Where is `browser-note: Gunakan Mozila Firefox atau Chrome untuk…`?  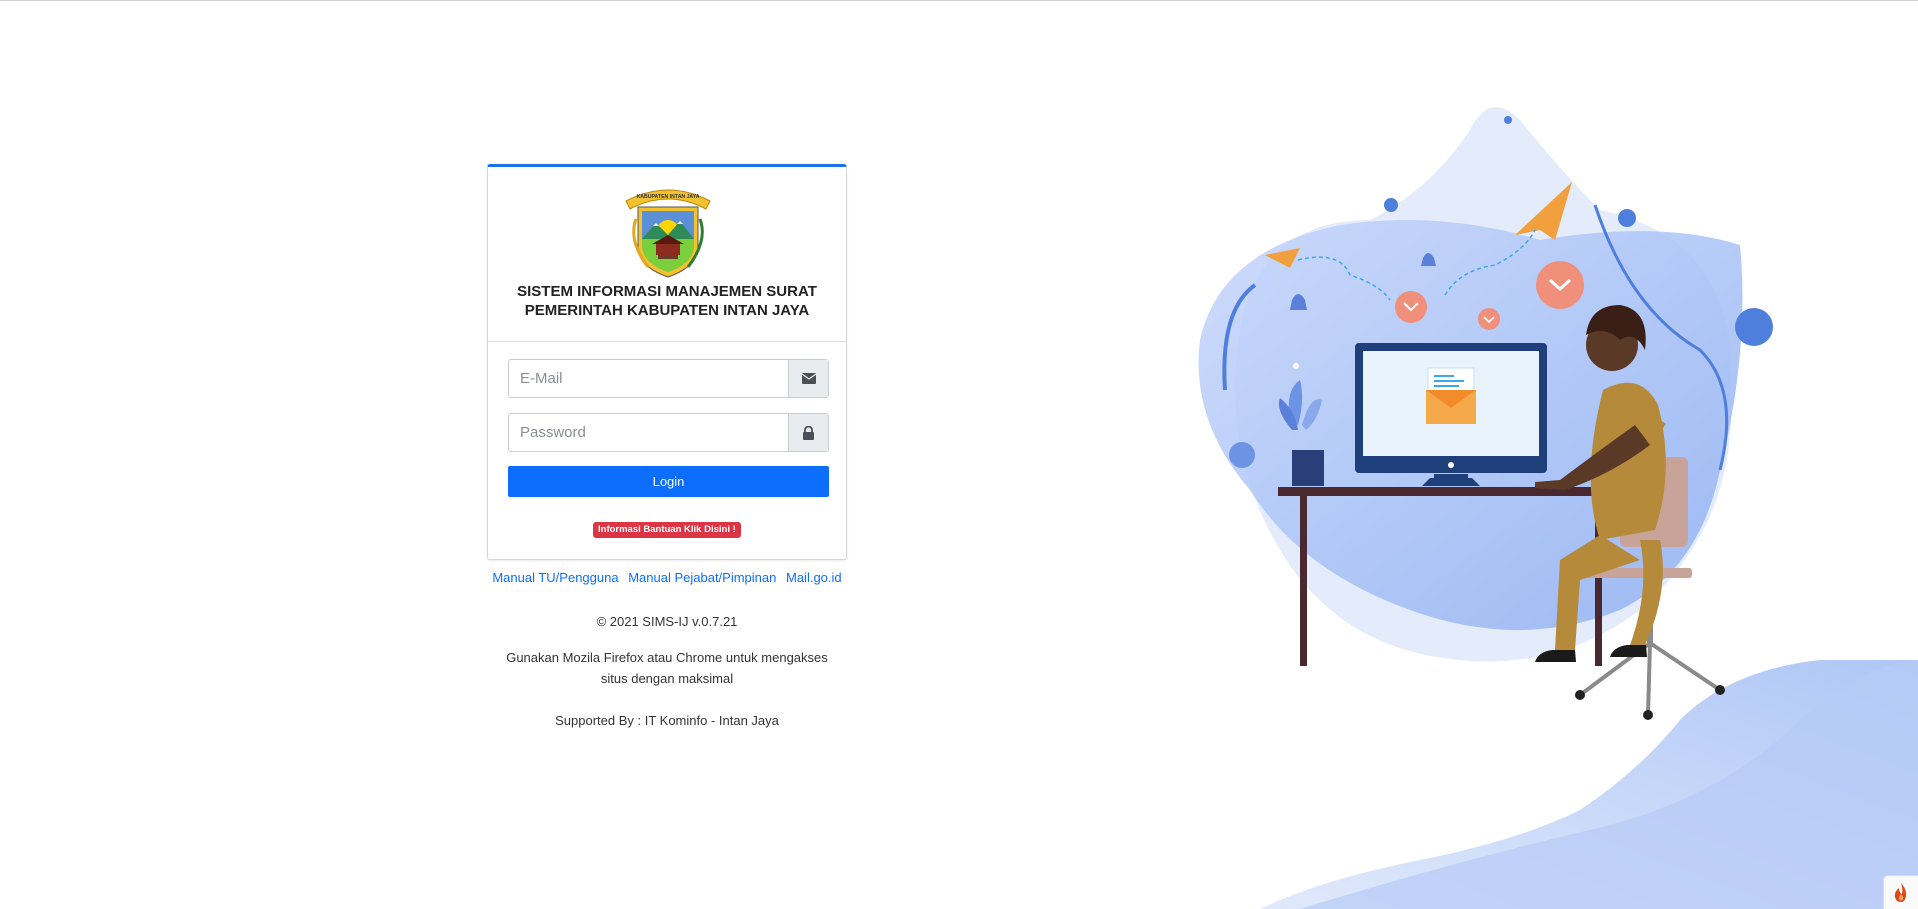
browser-note: Gunakan Mozila Firefox atau Chrome untuk… is located at coordinates (667, 668).